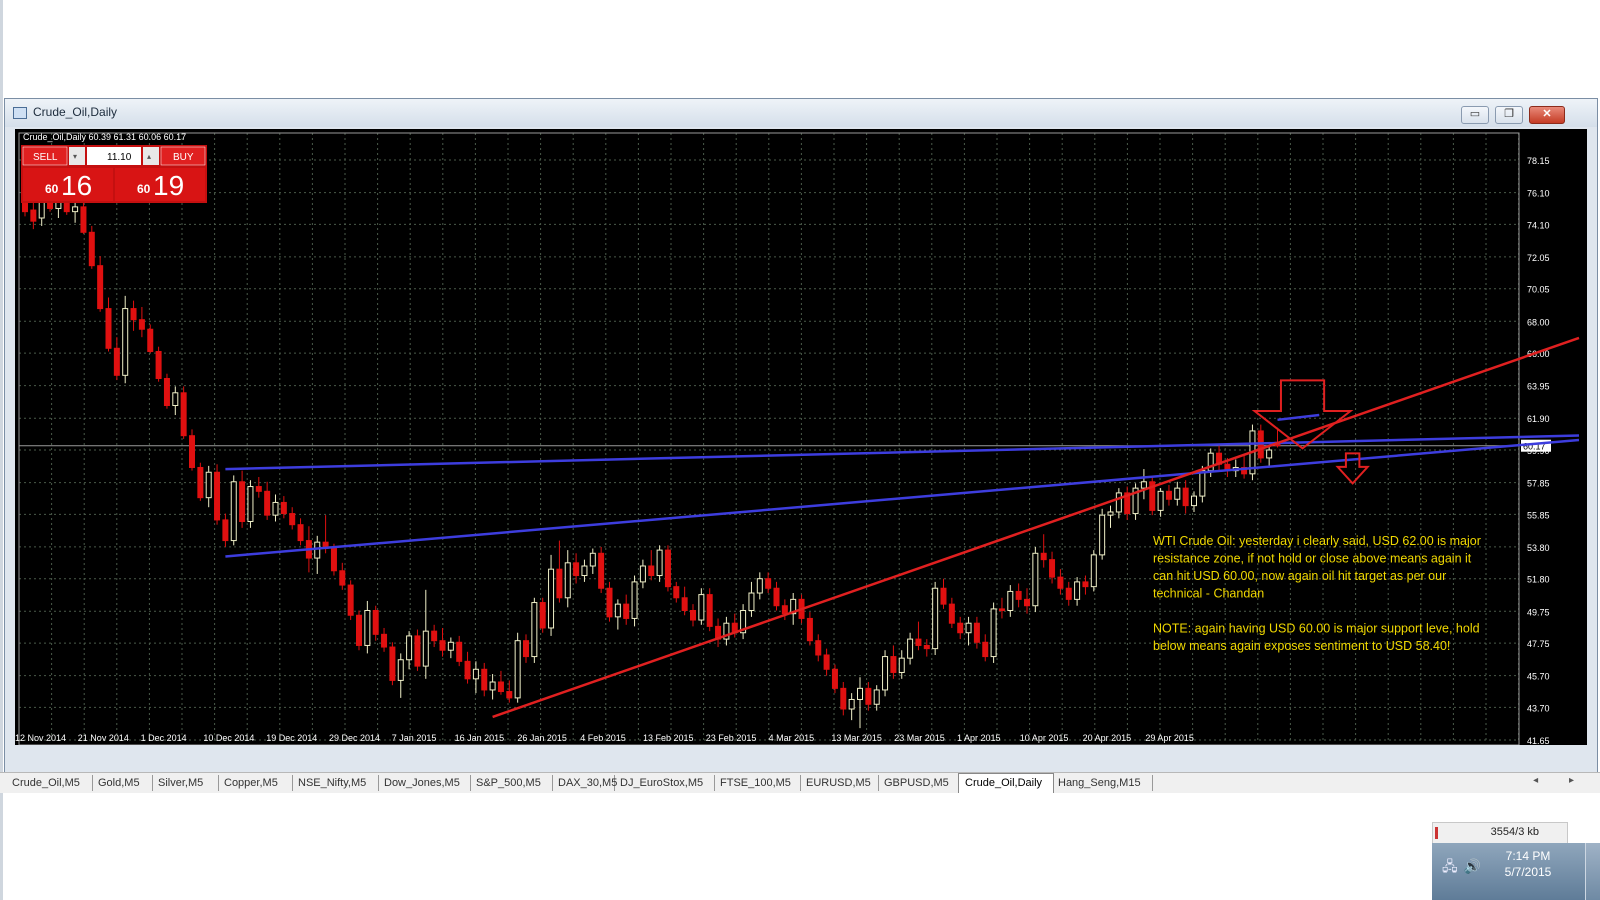 The height and width of the screenshot is (900, 1600). Describe the element at coordinates (291, 738) in the screenshot. I see `x-tick-label: 19 Dec 2014` at that location.